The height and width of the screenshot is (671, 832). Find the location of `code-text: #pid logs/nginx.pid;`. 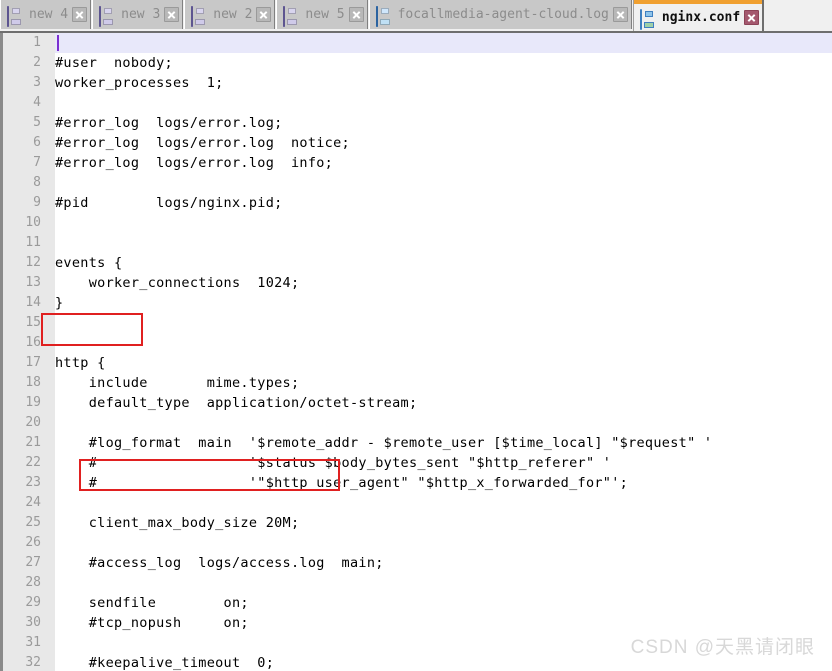

code-text: #pid logs/nginx.pid; is located at coordinates (440, 203).